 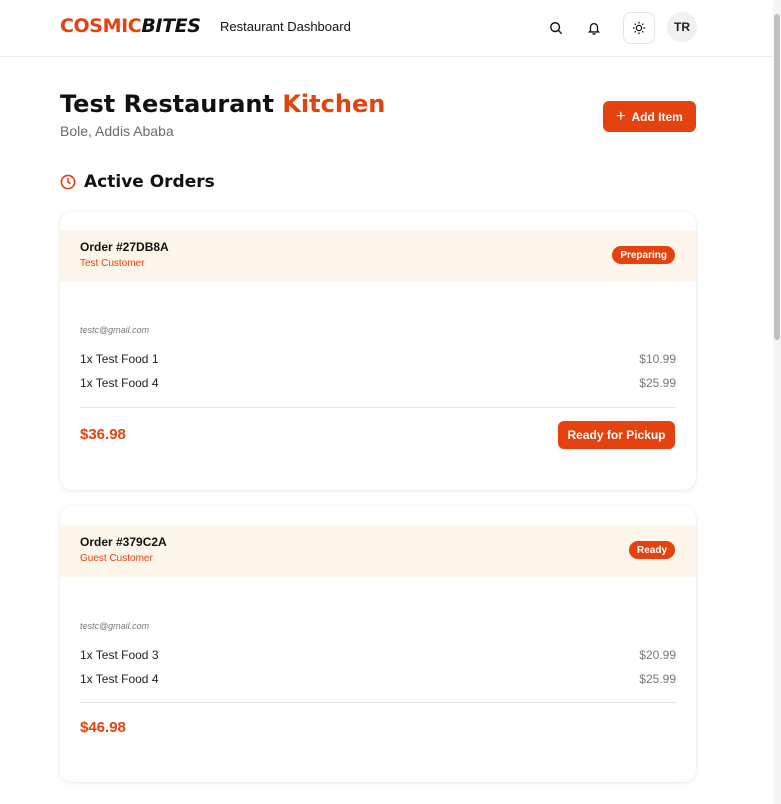 What do you see at coordinates (68, 182) in the screenshot?
I see `clock-icon` at bounding box center [68, 182].